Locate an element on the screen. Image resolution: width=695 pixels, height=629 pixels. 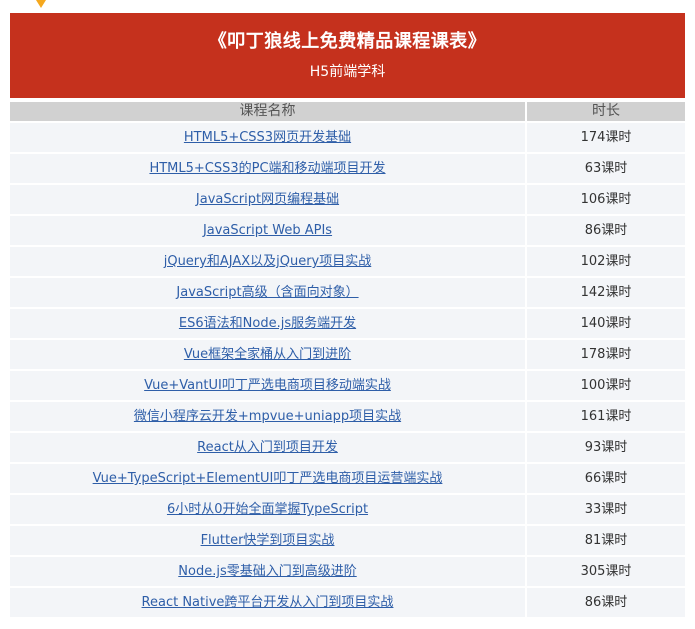
table-row: React Native跨平台开发从入门到项目实战 86课时 is located at coordinates (347, 602).